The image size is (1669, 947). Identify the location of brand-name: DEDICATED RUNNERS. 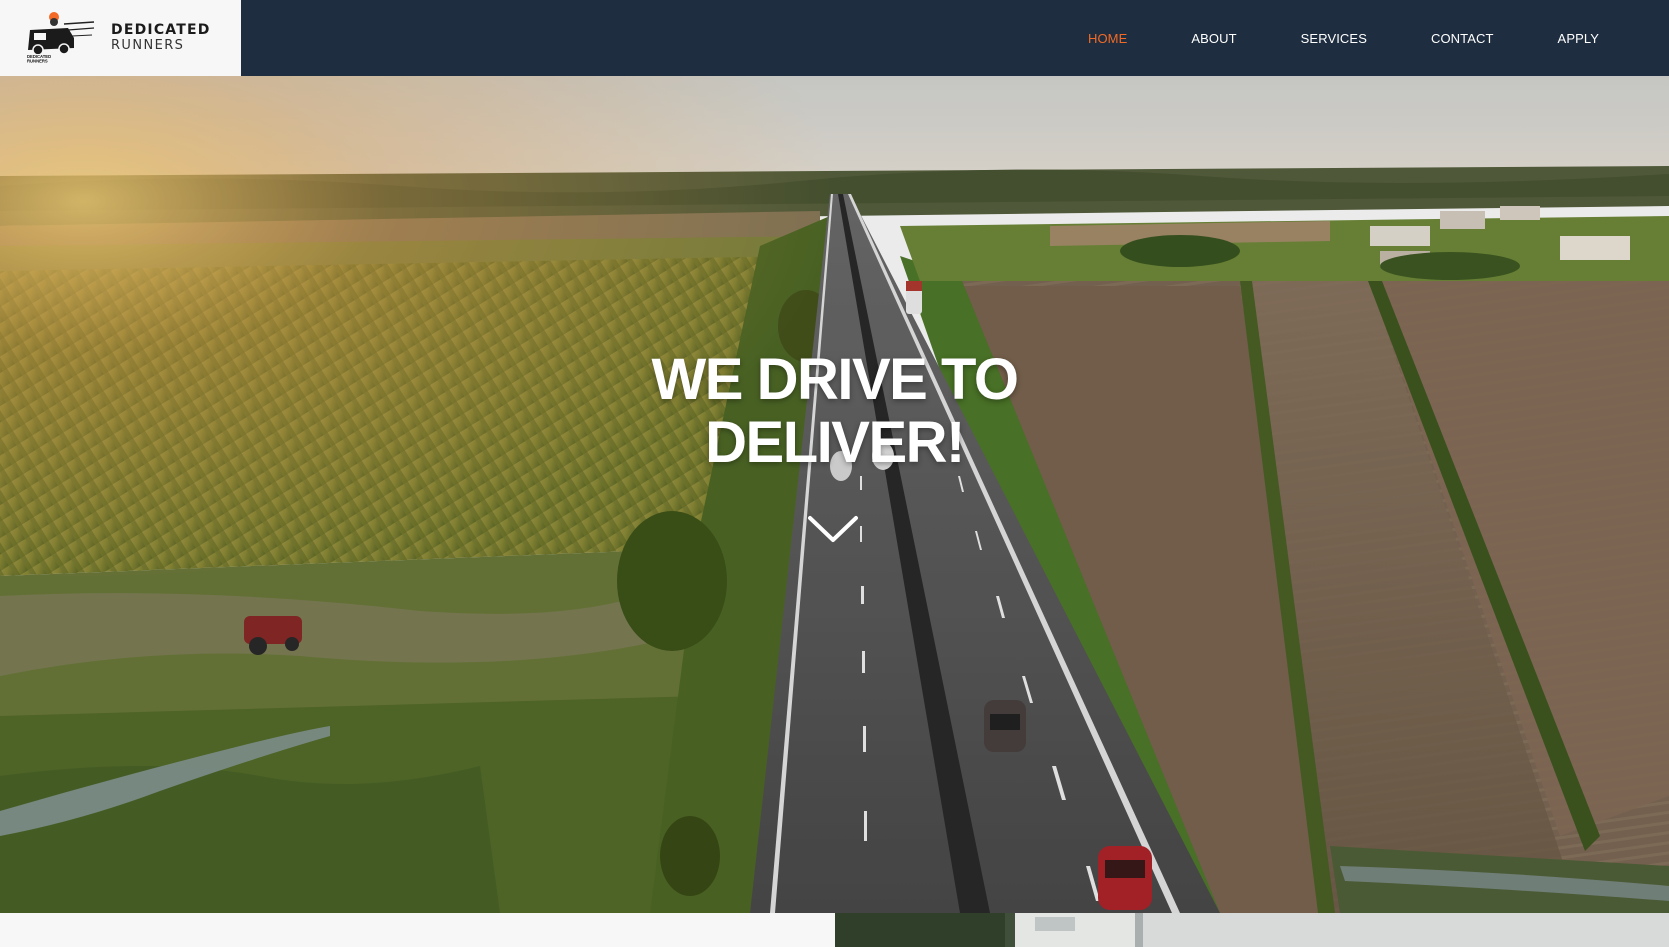
(161, 38).